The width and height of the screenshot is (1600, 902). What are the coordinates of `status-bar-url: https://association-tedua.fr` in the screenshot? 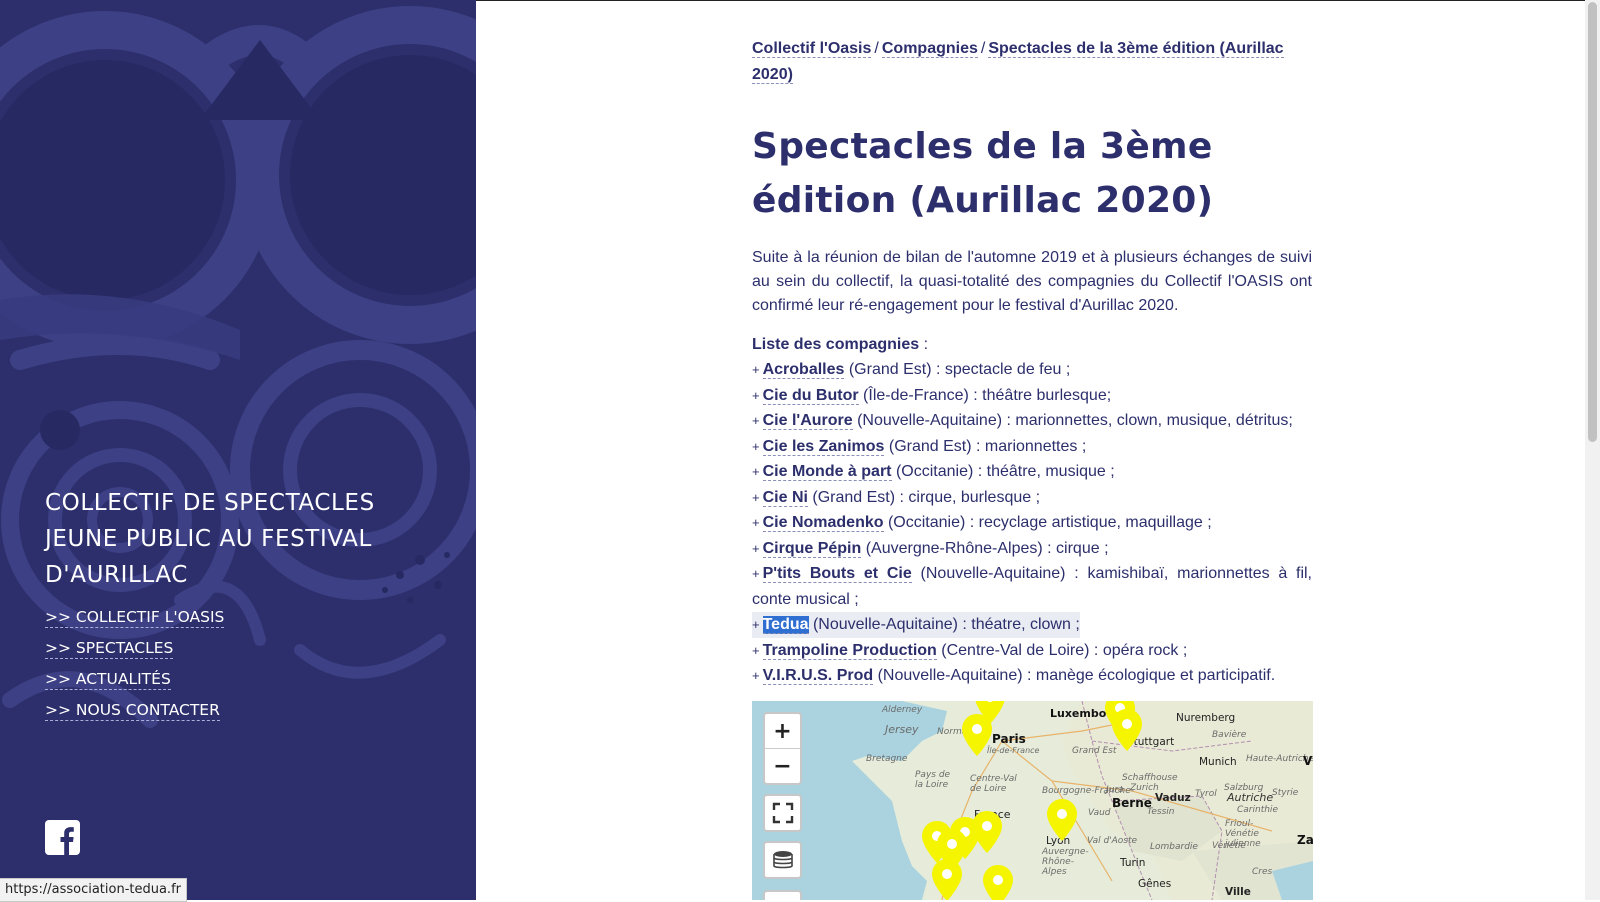 It's located at (93, 890).